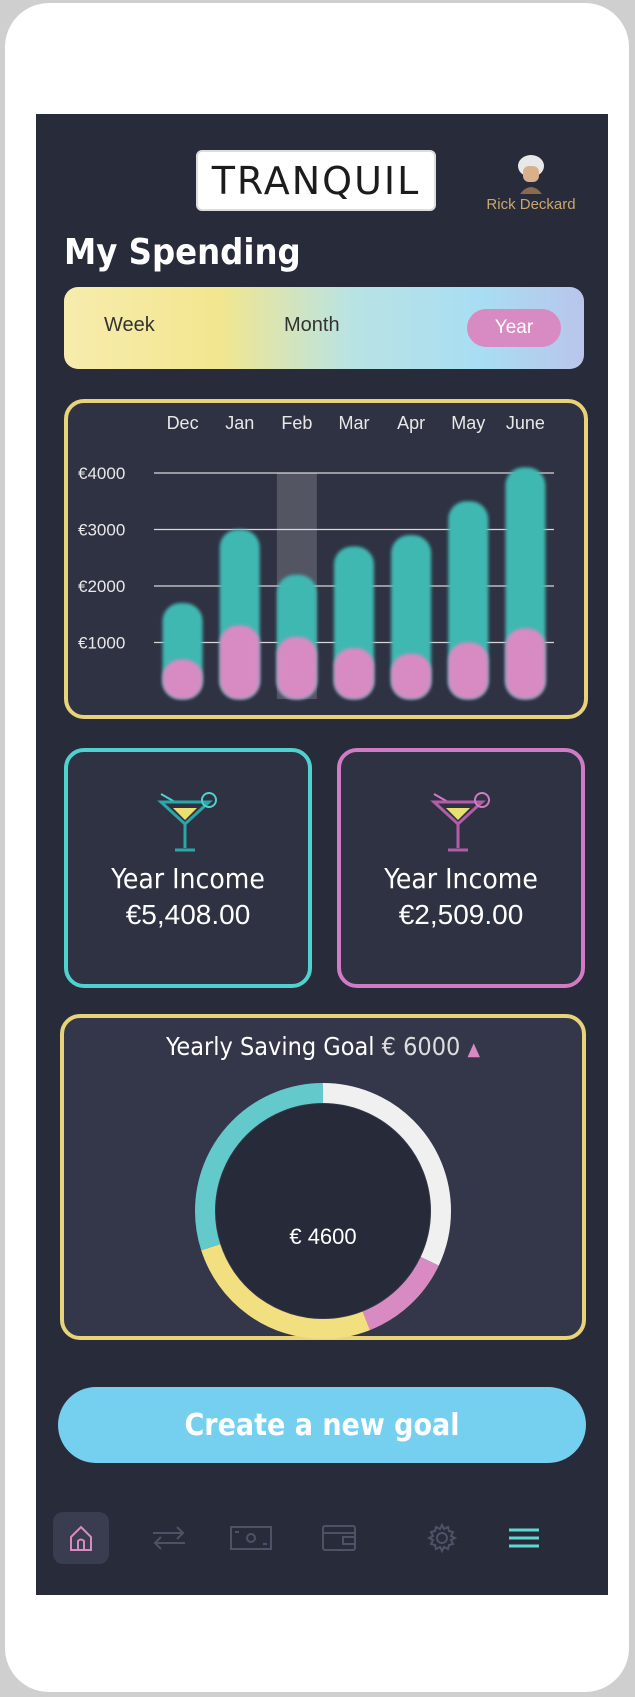 The height and width of the screenshot is (1697, 635). I want to click on y-tick-label: €4000, so click(101, 473).